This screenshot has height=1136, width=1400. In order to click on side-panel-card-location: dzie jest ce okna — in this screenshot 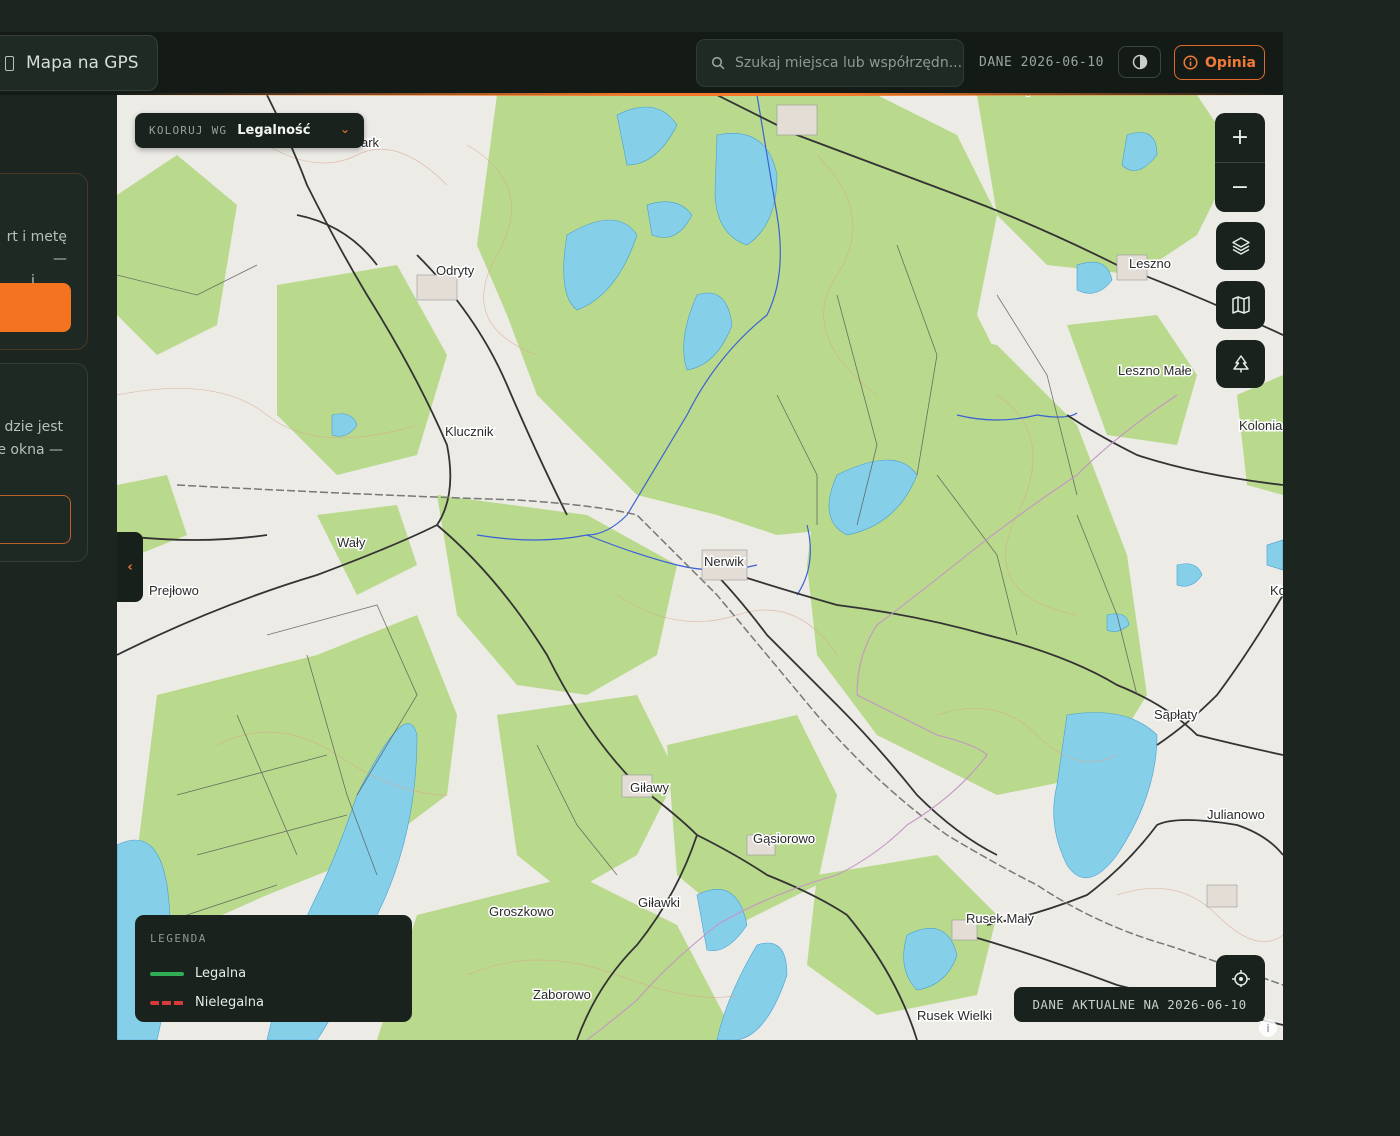, I will do `click(44, 462)`.